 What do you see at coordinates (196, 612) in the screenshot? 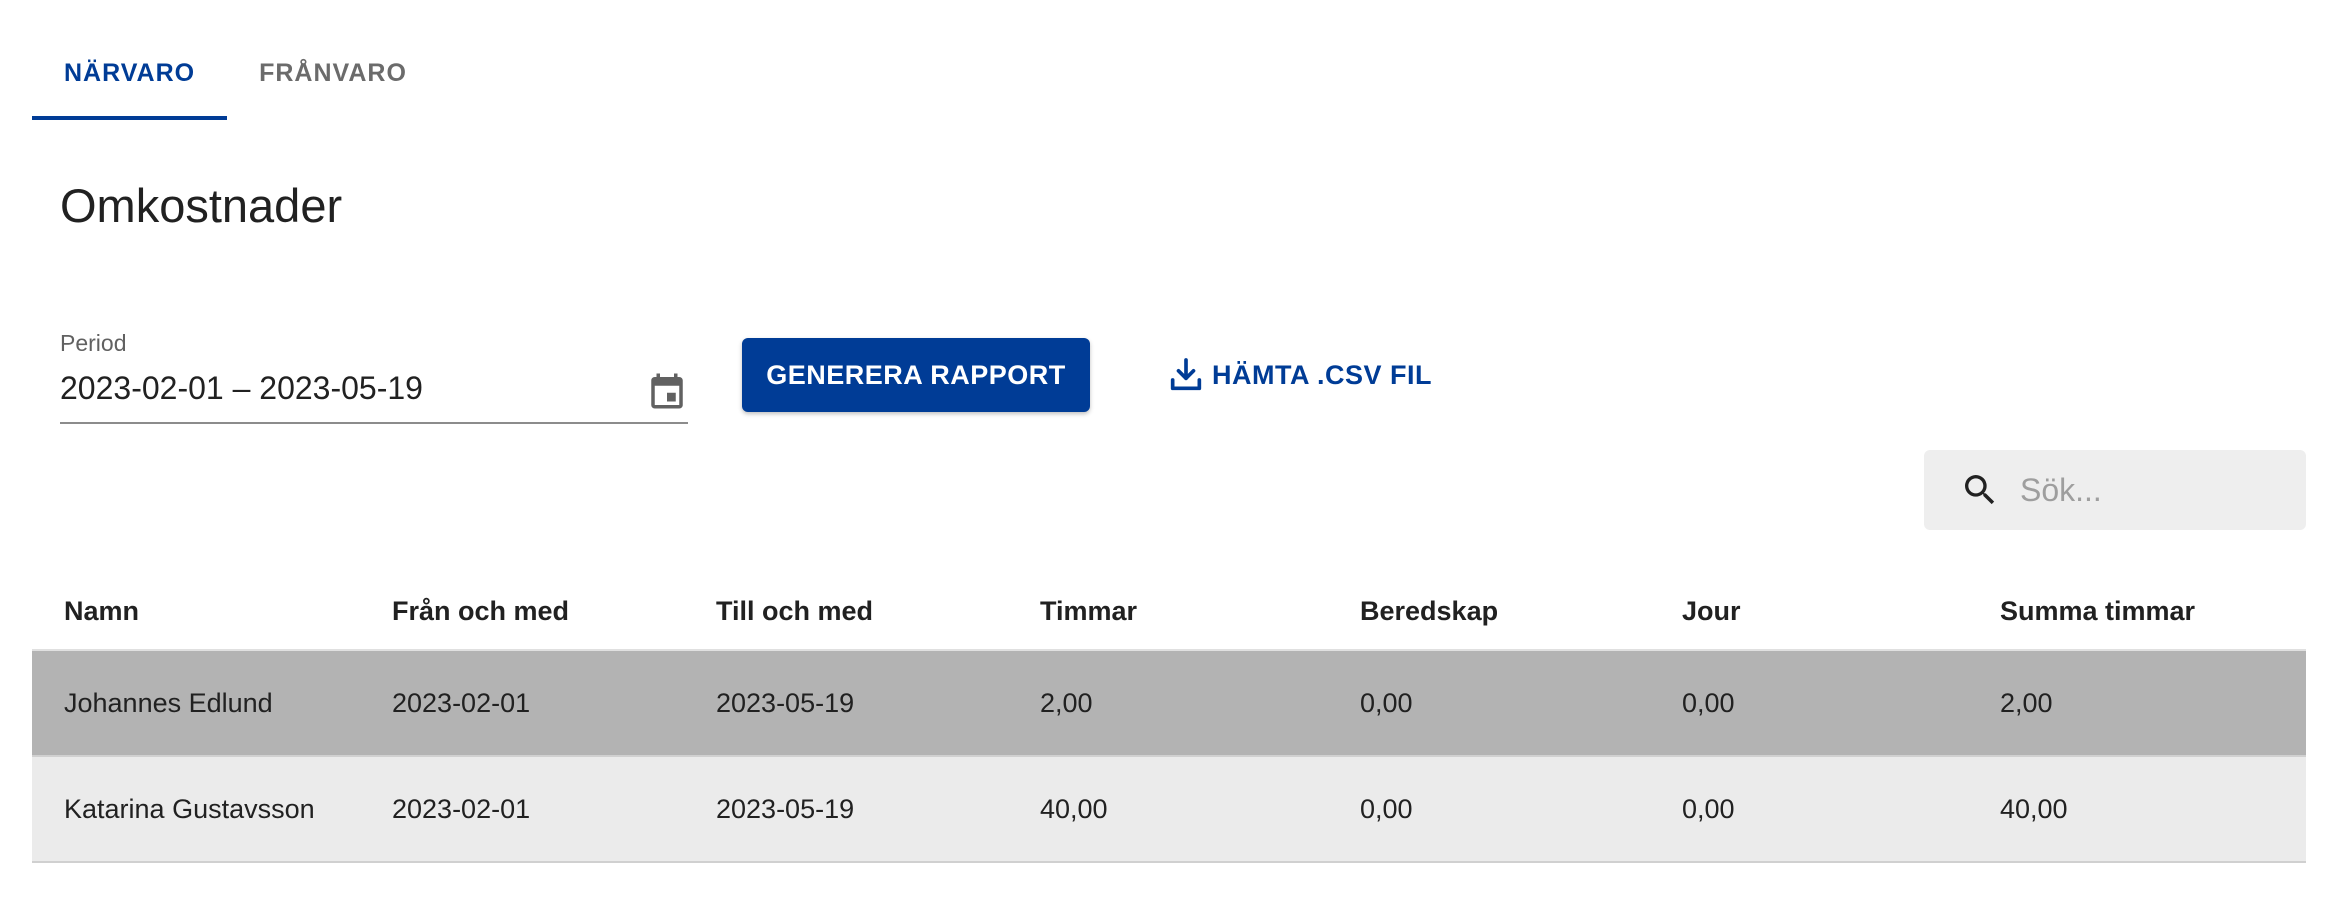
I see `column-header-namn: Namn` at bounding box center [196, 612].